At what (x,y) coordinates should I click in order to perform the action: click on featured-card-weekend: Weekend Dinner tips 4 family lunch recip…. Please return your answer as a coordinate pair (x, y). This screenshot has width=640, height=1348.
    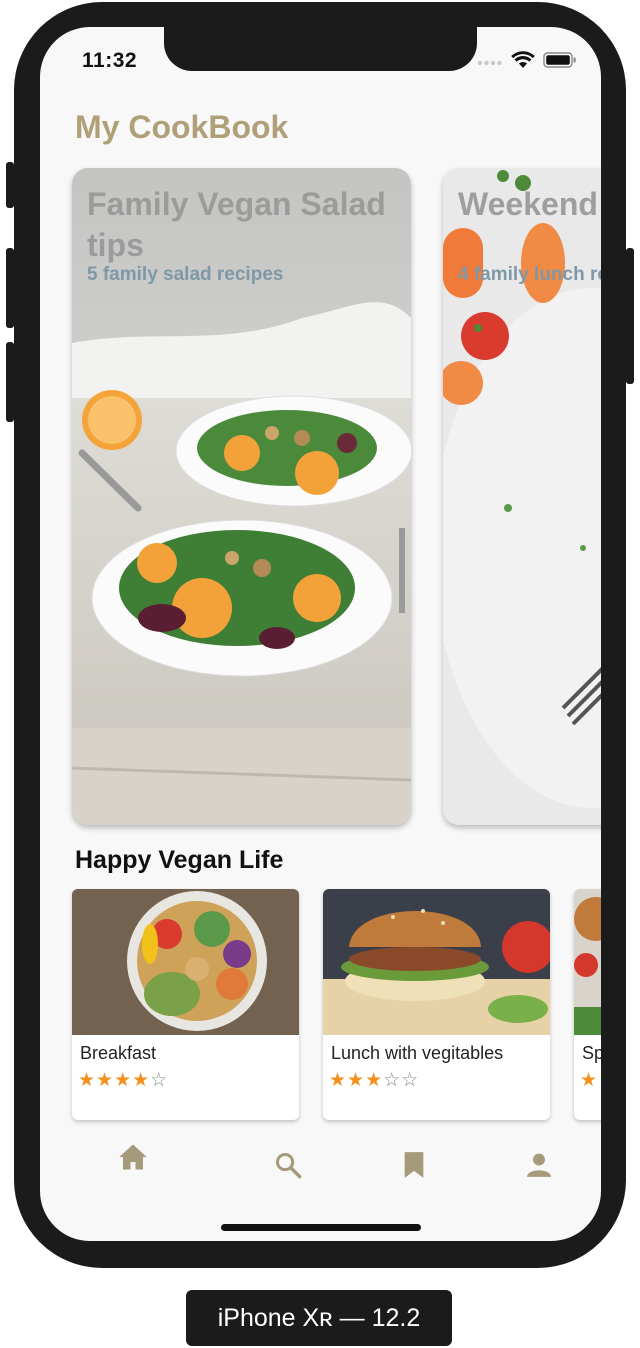
    Looking at the image, I should click on (522, 496).